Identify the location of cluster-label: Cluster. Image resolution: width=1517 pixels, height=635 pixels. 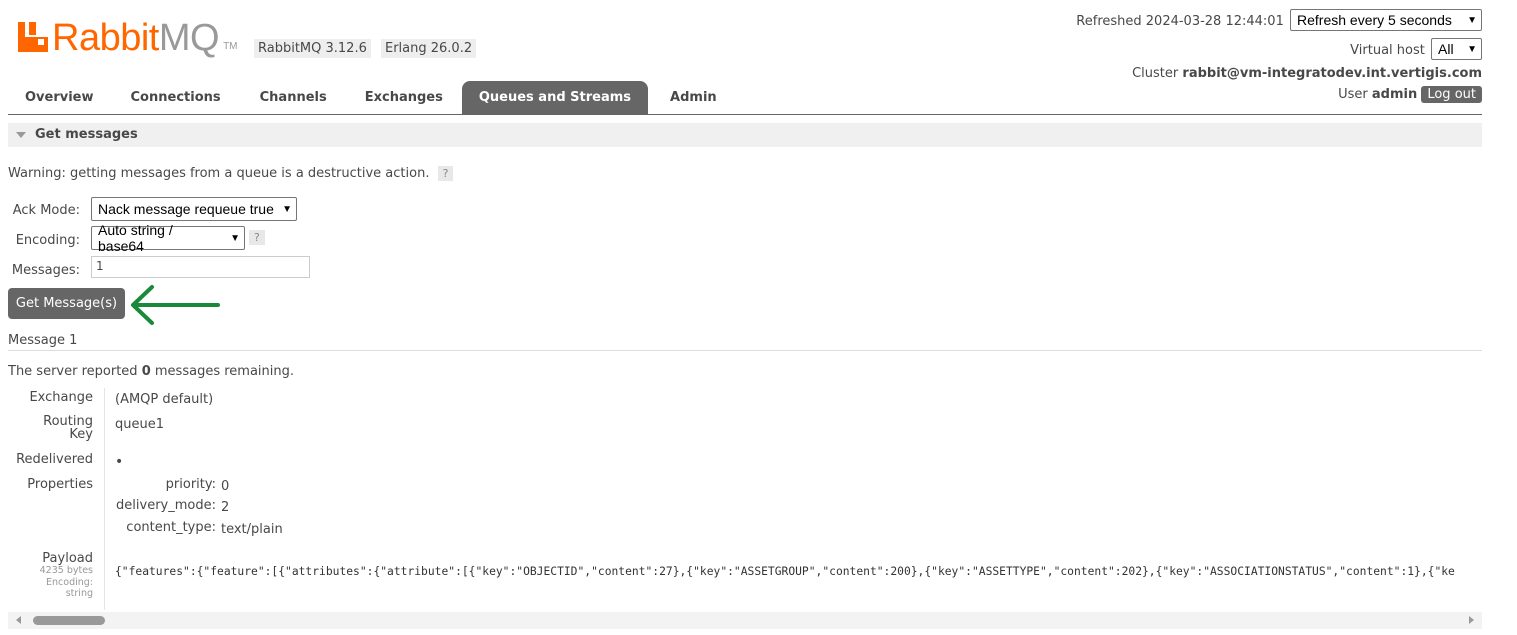
(1155, 73).